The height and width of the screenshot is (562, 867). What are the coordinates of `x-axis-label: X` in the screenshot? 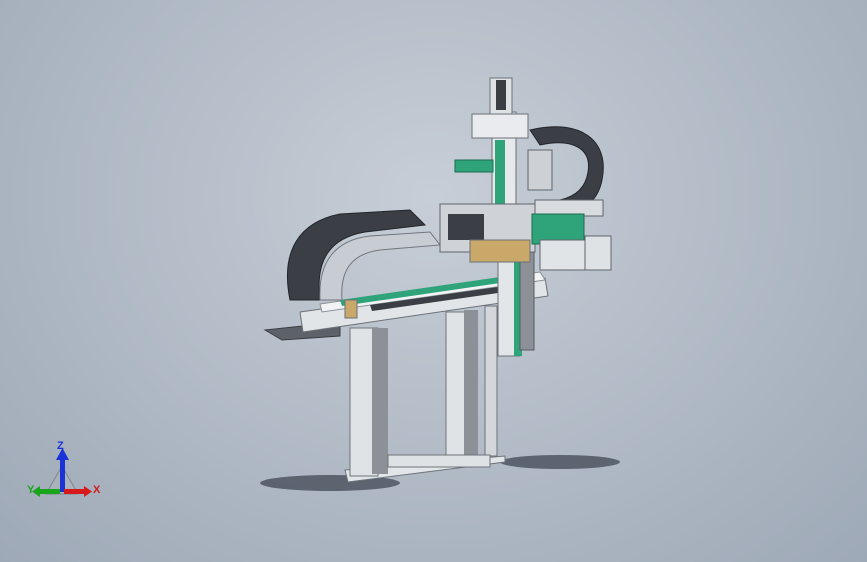 It's located at (97, 490).